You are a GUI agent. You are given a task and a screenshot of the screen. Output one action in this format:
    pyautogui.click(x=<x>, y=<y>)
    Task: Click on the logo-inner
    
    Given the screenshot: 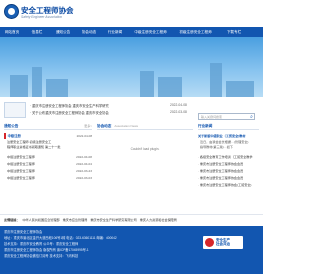 What is the action you would take?
    pyautogui.click(x=11, y=11)
    